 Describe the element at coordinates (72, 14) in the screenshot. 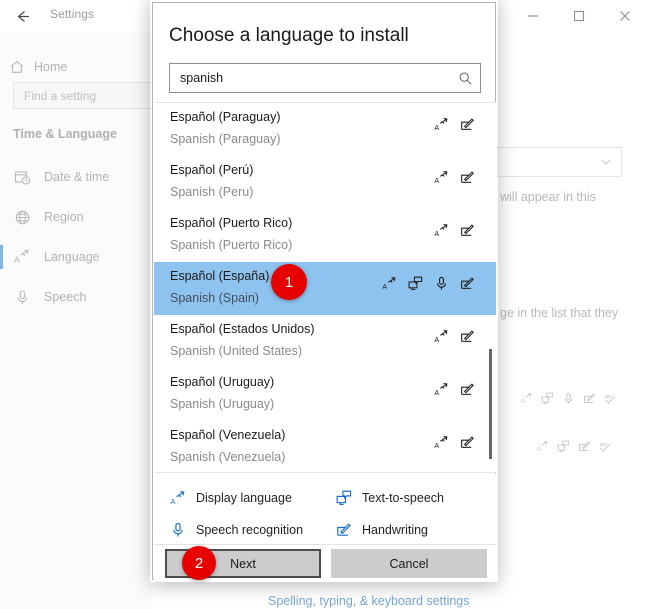

I see `window-title: Settings` at that location.